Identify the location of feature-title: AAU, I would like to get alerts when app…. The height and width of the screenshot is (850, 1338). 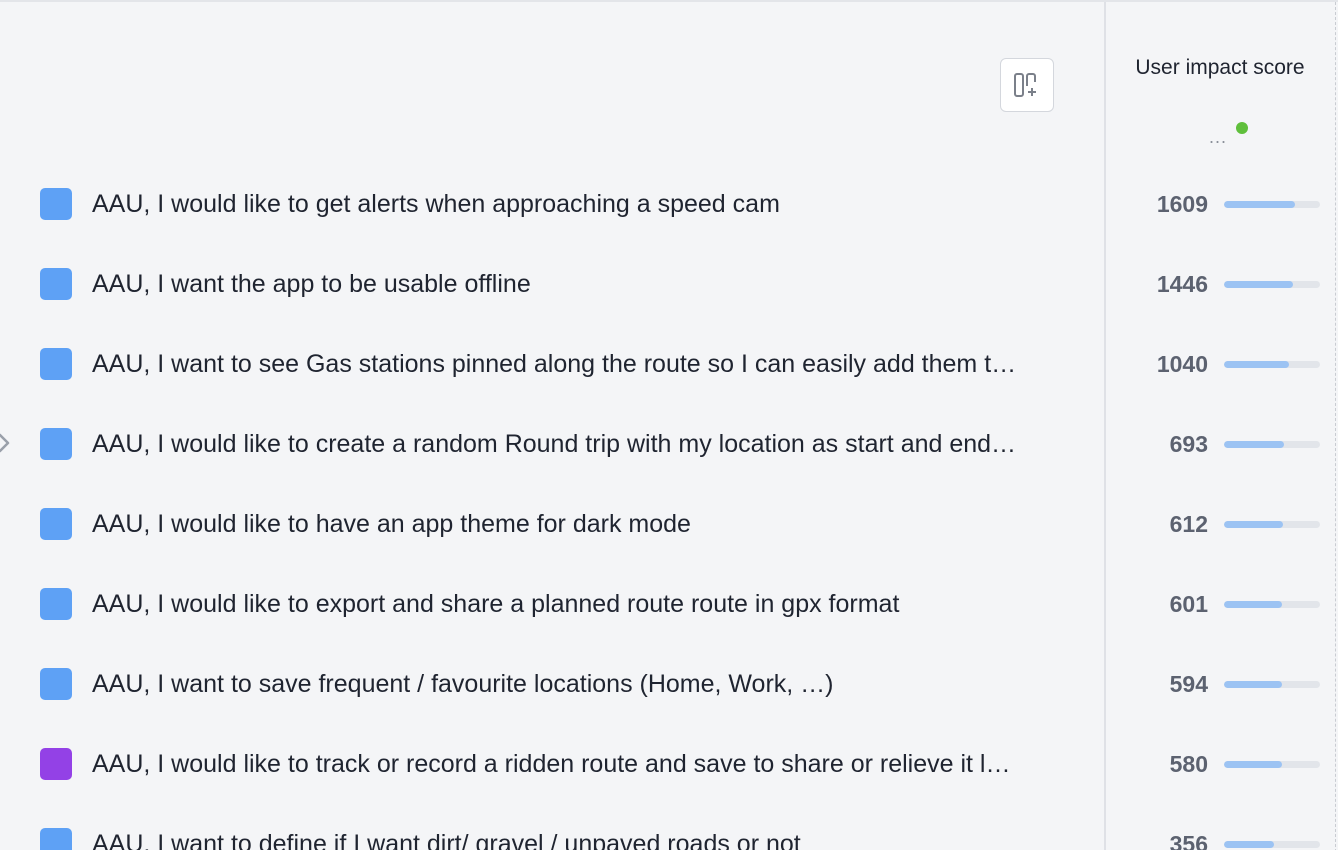
(589, 204).